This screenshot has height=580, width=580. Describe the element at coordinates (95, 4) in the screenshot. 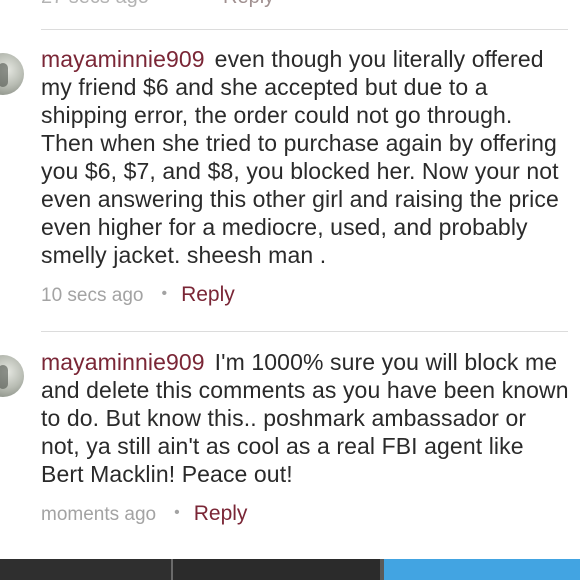

I see `previous-comment-time: 27 secs ago` at that location.